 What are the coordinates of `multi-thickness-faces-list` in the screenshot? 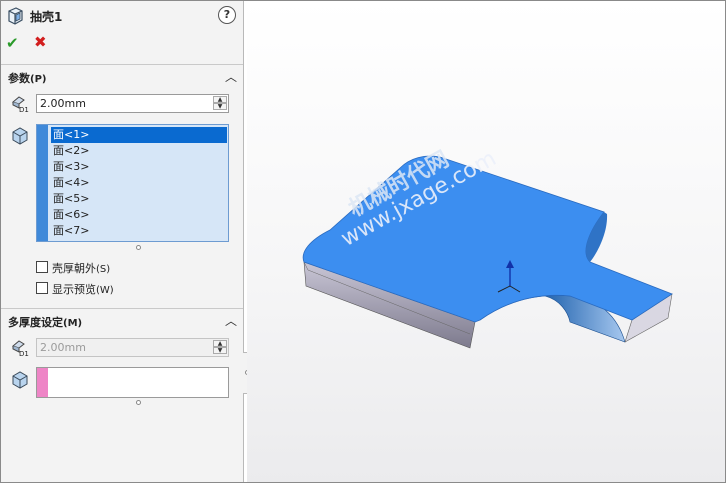 It's located at (132, 382).